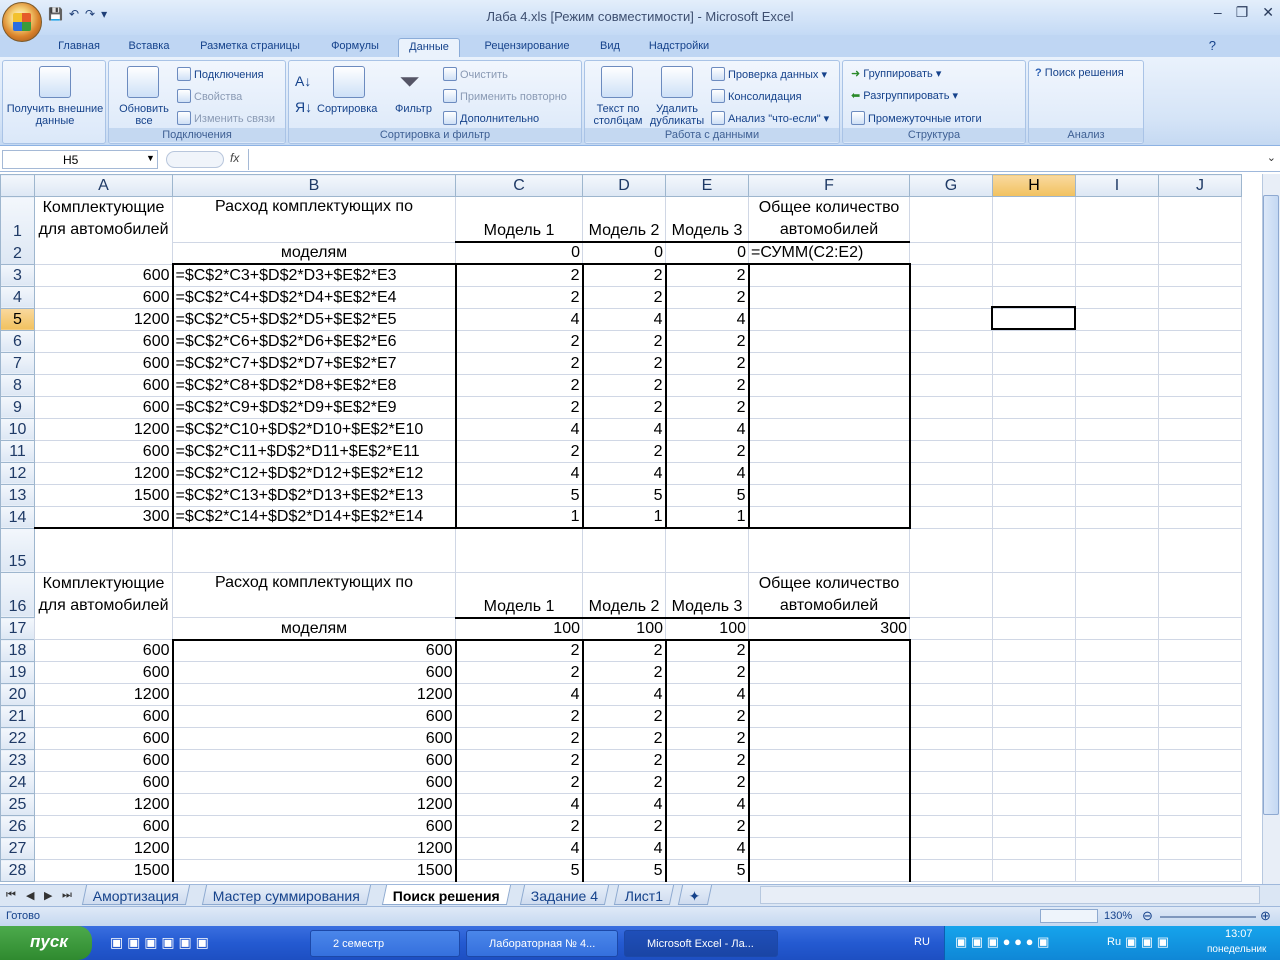 The height and width of the screenshot is (960, 1280). I want to click on cell-c3: 2, so click(518, 275).